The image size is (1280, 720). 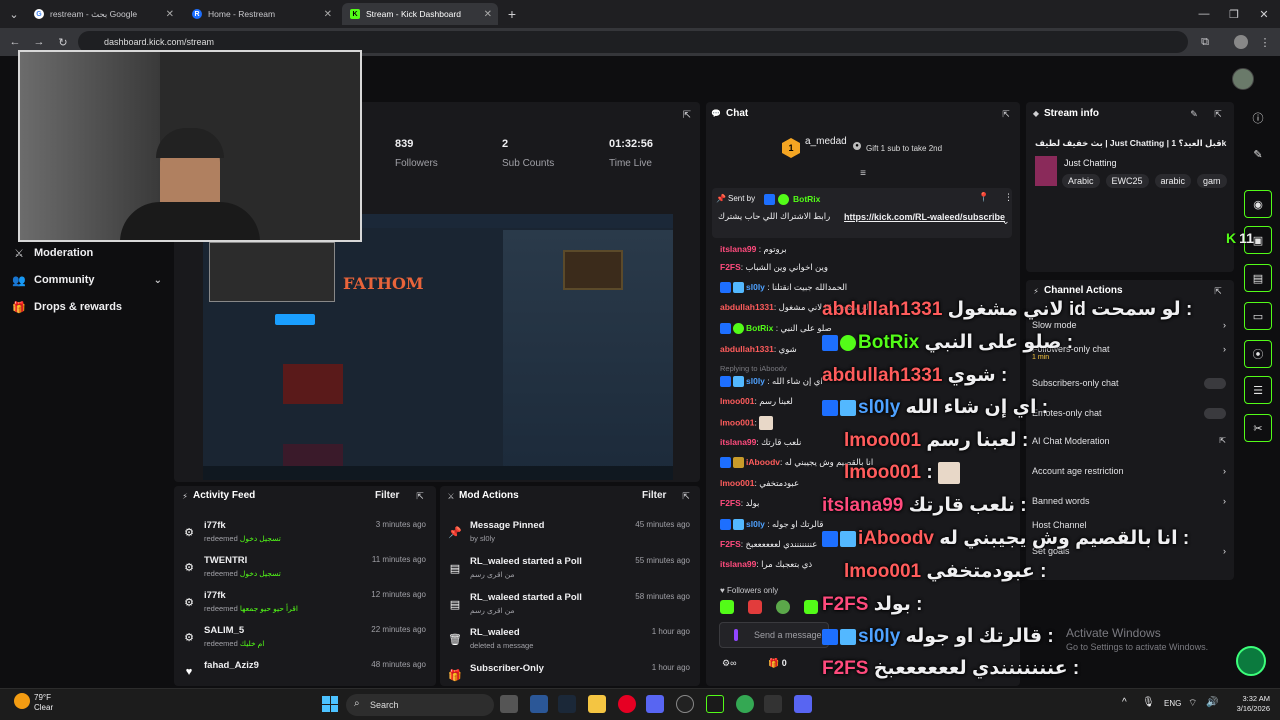 What do you see at coordinates (1173, 181) in the screenshot?
I see `tag-chip: arabic` at bounding box center [1173, 181].